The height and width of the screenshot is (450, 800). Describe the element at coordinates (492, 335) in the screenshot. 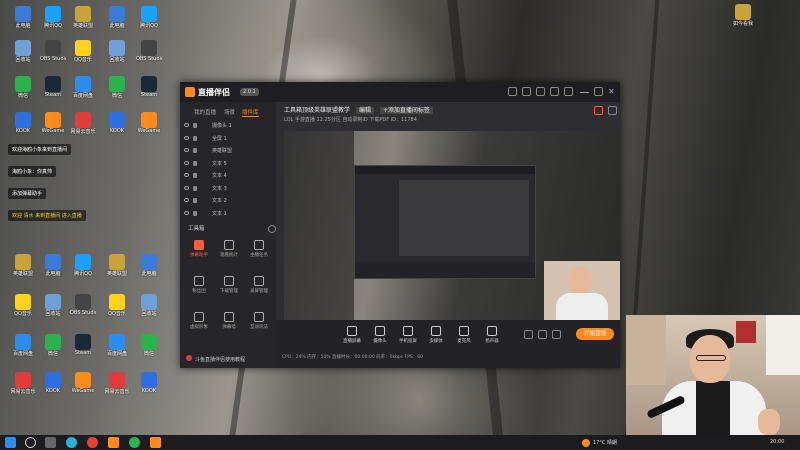

I see `bottom-toolbar-button: 扬声器` at that location.